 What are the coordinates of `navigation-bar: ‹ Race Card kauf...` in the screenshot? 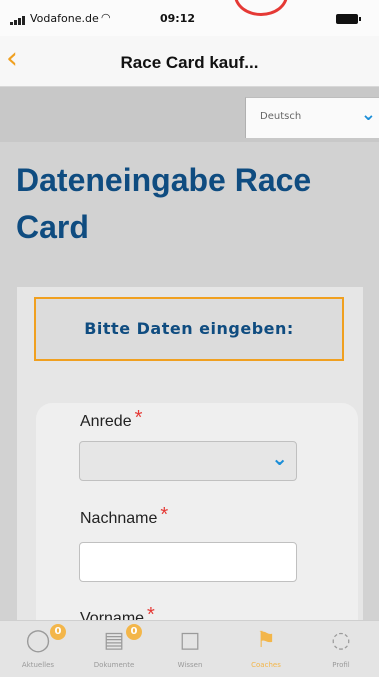 It's located at (189, 61).